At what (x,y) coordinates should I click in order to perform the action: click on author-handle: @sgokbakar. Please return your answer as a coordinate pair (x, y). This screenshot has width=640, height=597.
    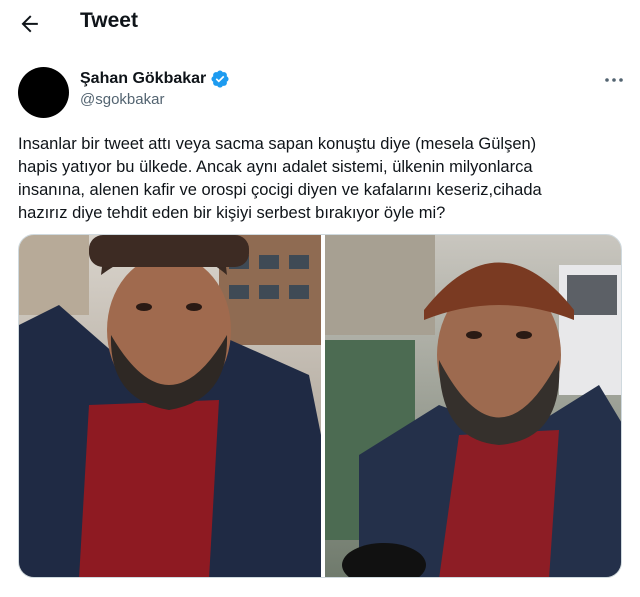
    Looking at the image, I should click on (122, 99).